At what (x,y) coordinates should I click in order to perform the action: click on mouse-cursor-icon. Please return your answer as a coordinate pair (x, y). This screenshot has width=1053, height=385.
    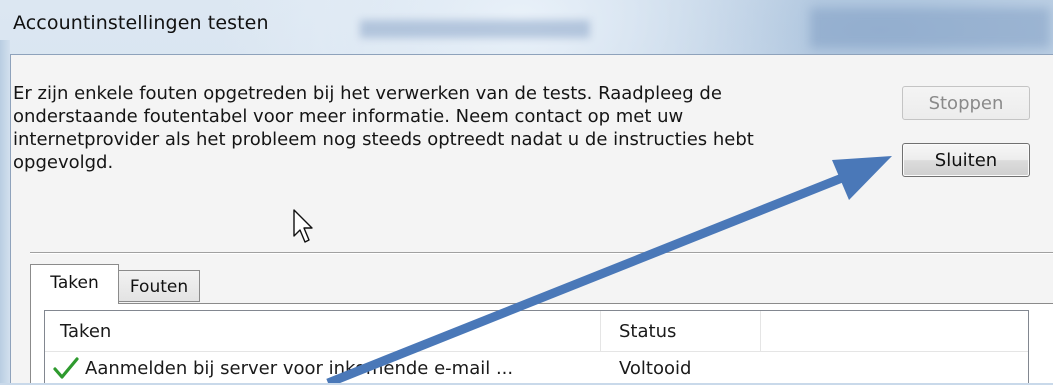
    Looking at the image, I should click on (303, 226).